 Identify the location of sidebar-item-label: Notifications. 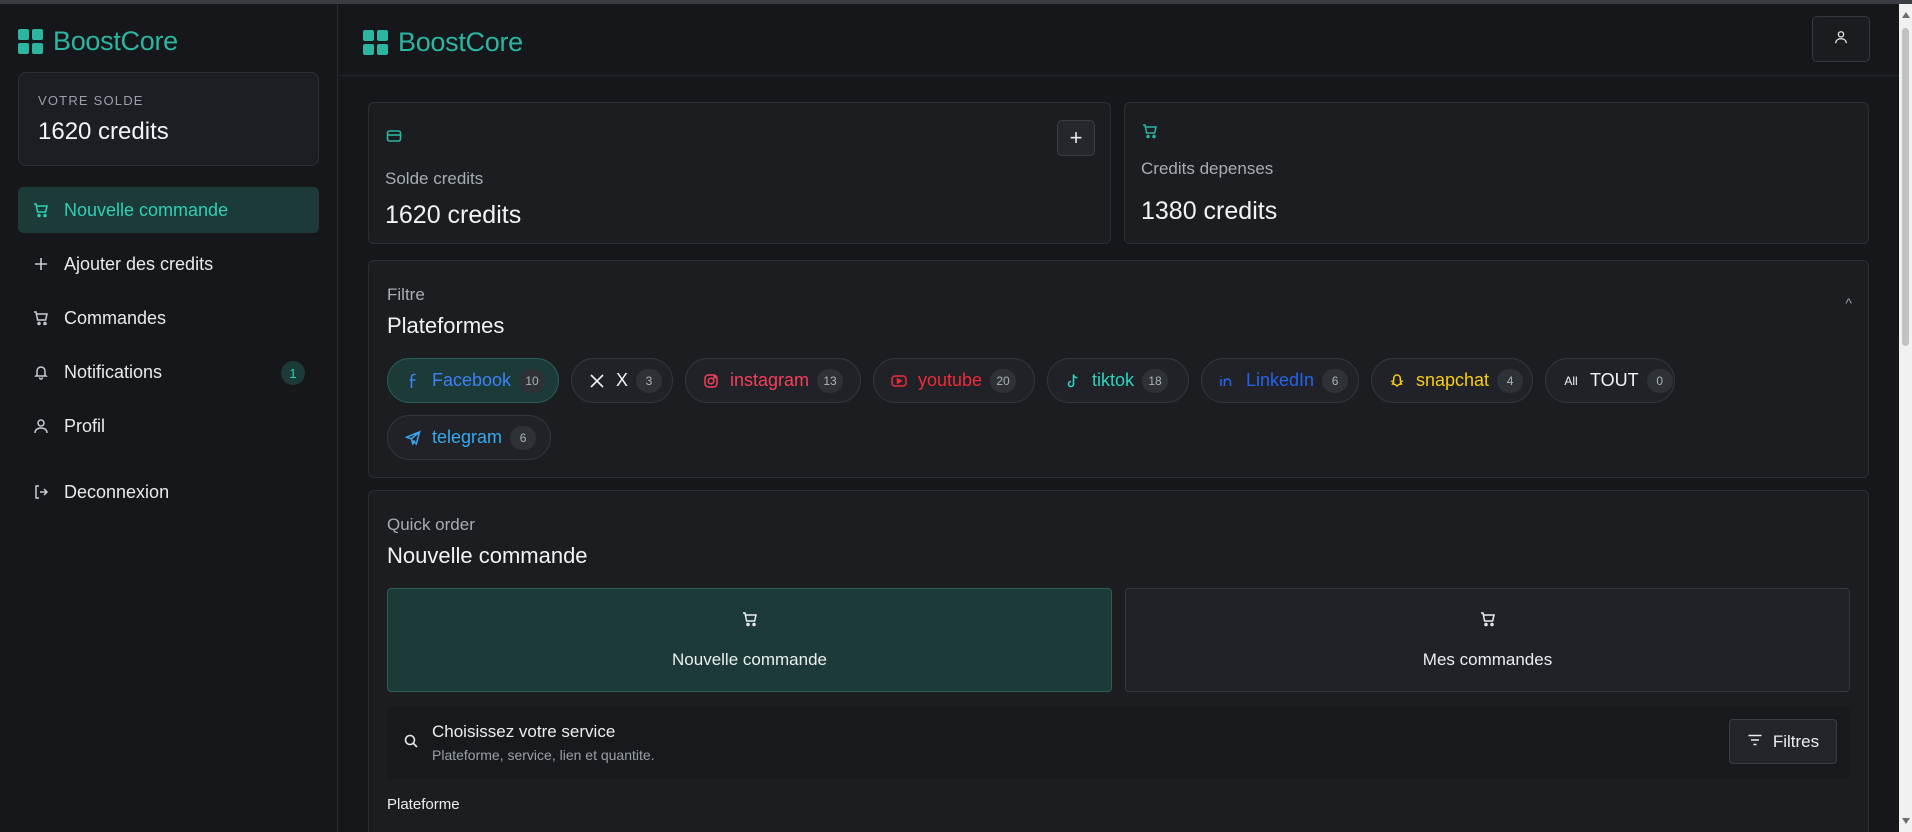
(113, 371).